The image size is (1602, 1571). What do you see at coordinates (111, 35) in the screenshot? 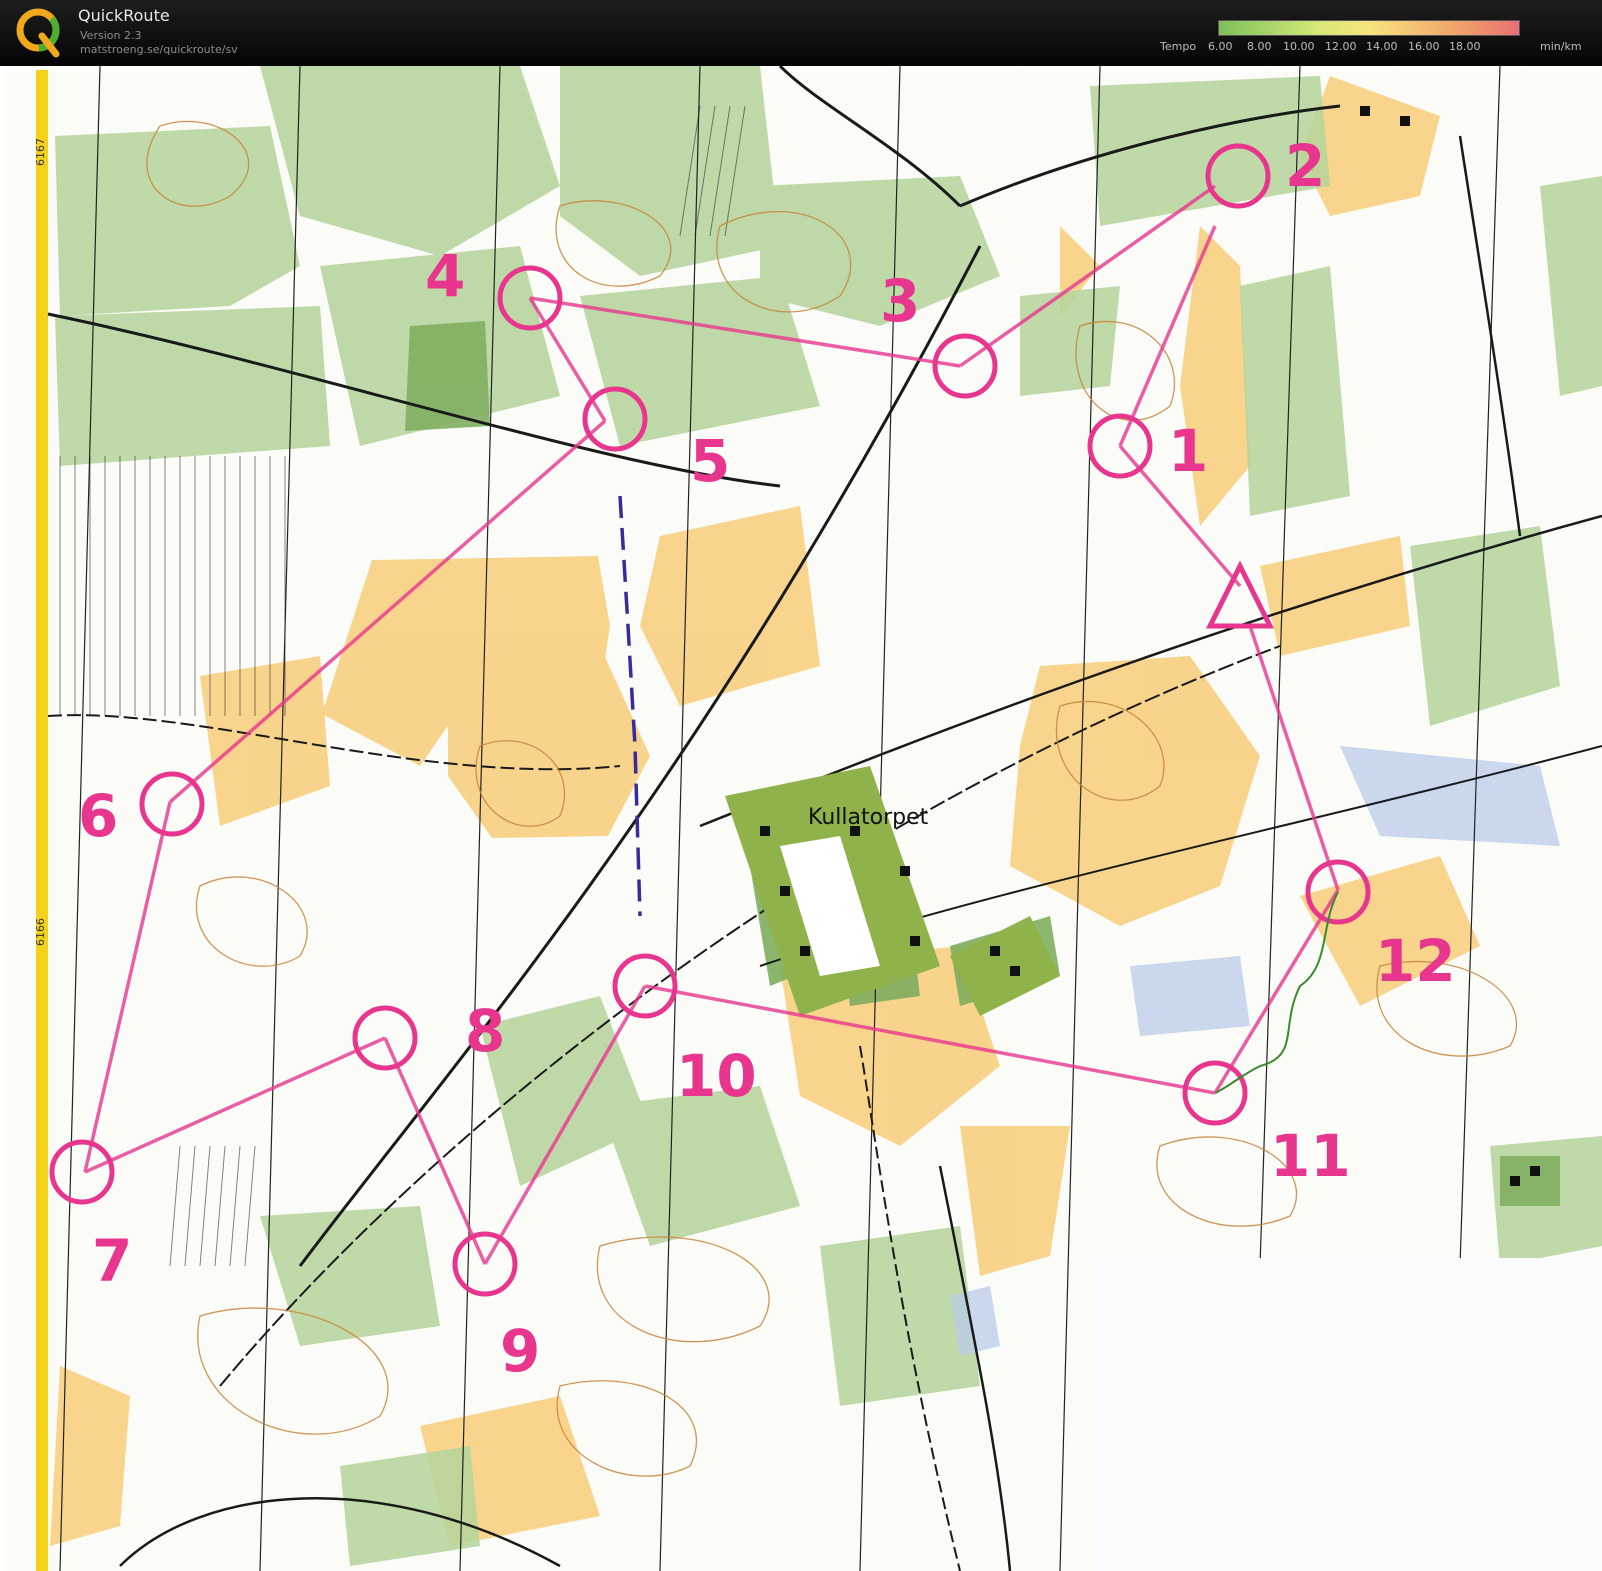
I see `app-version: Version 2.3` at bounding box center [111, 35].